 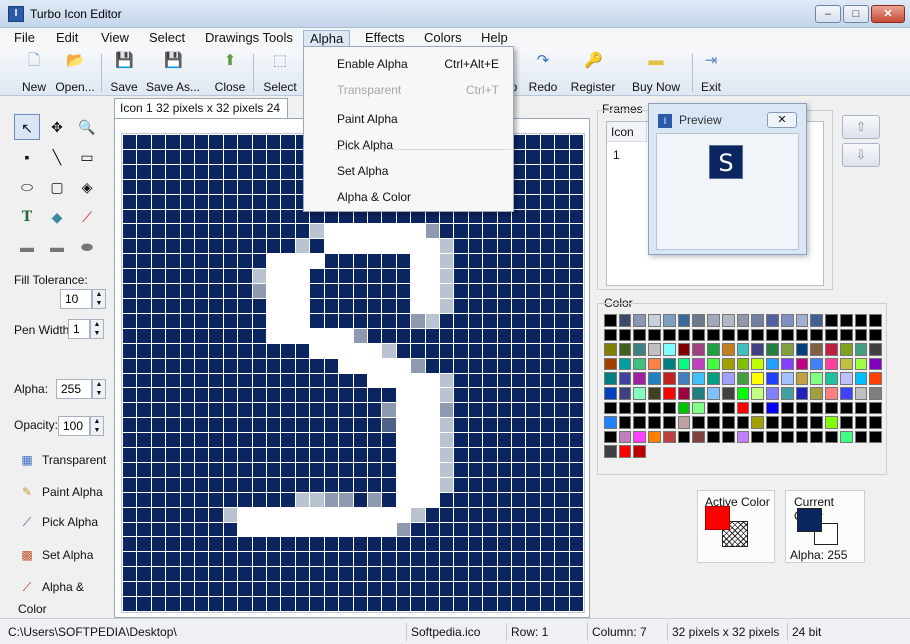 I want to click on pen-width-spinner: ▲ ▼, so click(x=97, y=329).